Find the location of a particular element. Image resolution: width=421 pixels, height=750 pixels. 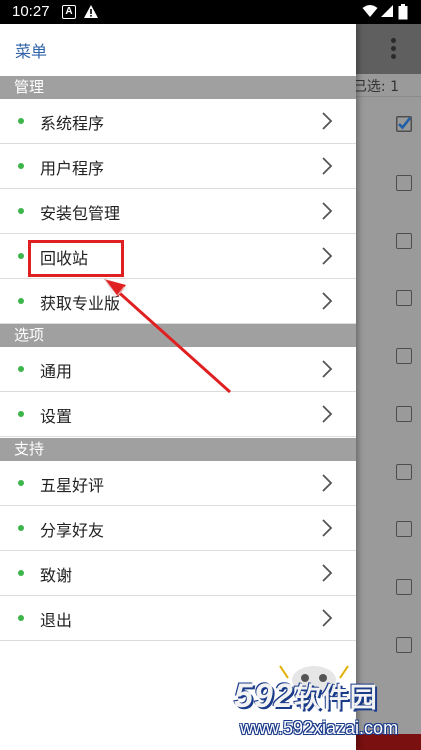

selected-count: 已选: 1 is located at coordinates (375, 87).